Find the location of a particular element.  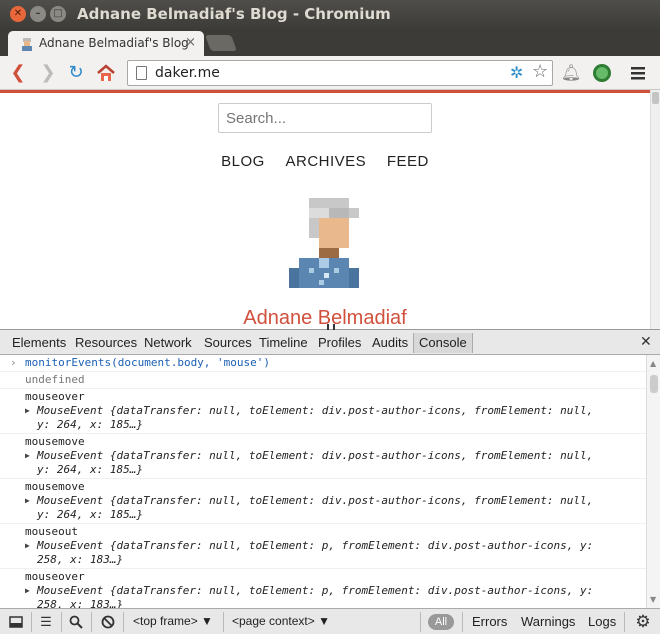

filter-warnings-button: Warnings is located at coordinates (548, 621).